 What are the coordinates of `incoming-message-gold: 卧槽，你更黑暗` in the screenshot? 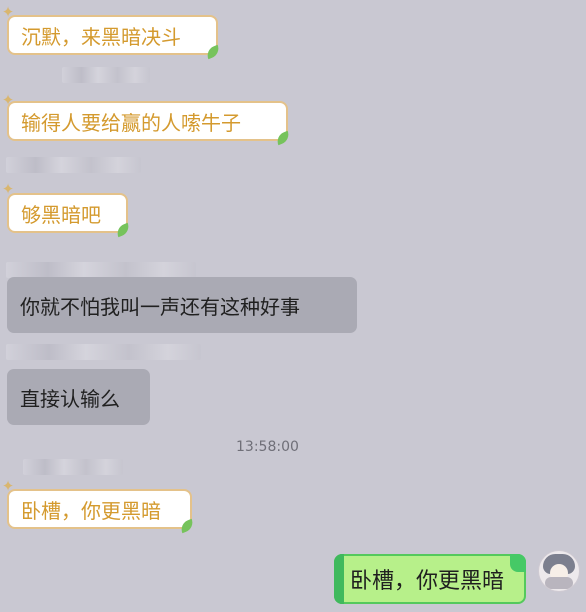 It's located at (101, 511).